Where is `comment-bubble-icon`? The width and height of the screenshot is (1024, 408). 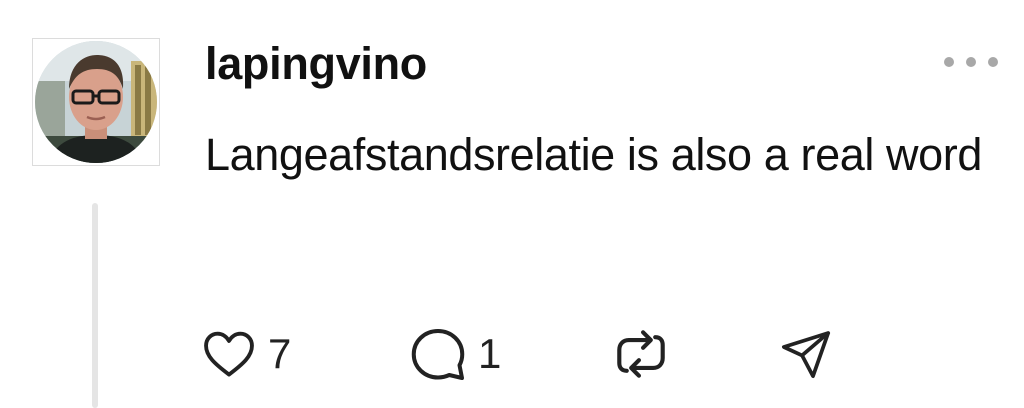
comment-bubble-icon is located at coordinates (438, 354).